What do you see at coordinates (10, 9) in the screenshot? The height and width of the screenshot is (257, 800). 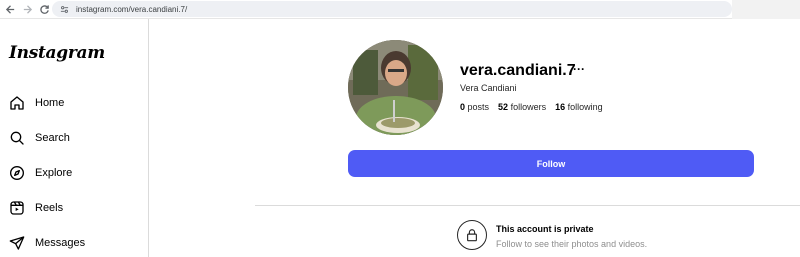 I see `back-arrow-icon` at bounding box center [10, 9].